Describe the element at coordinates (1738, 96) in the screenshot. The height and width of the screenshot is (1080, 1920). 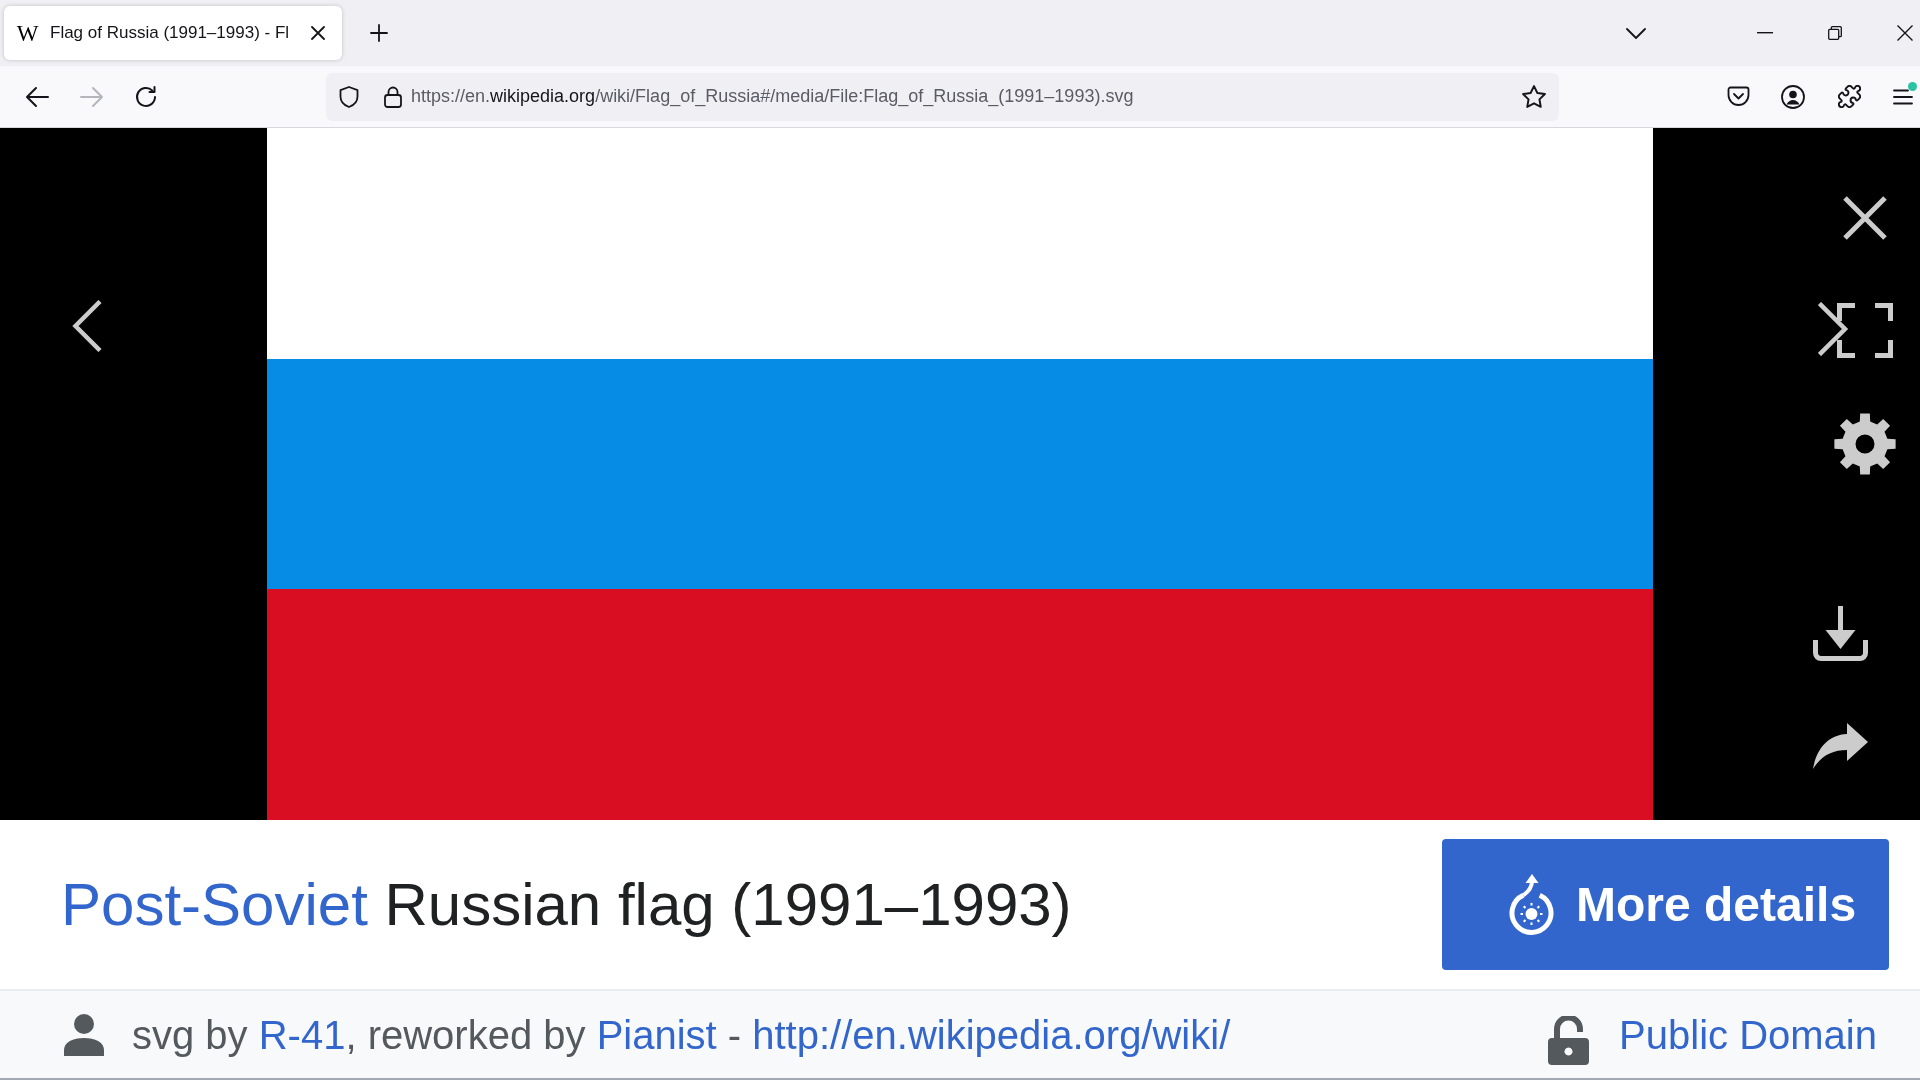
I see `chevron-shield-icon` at that location.